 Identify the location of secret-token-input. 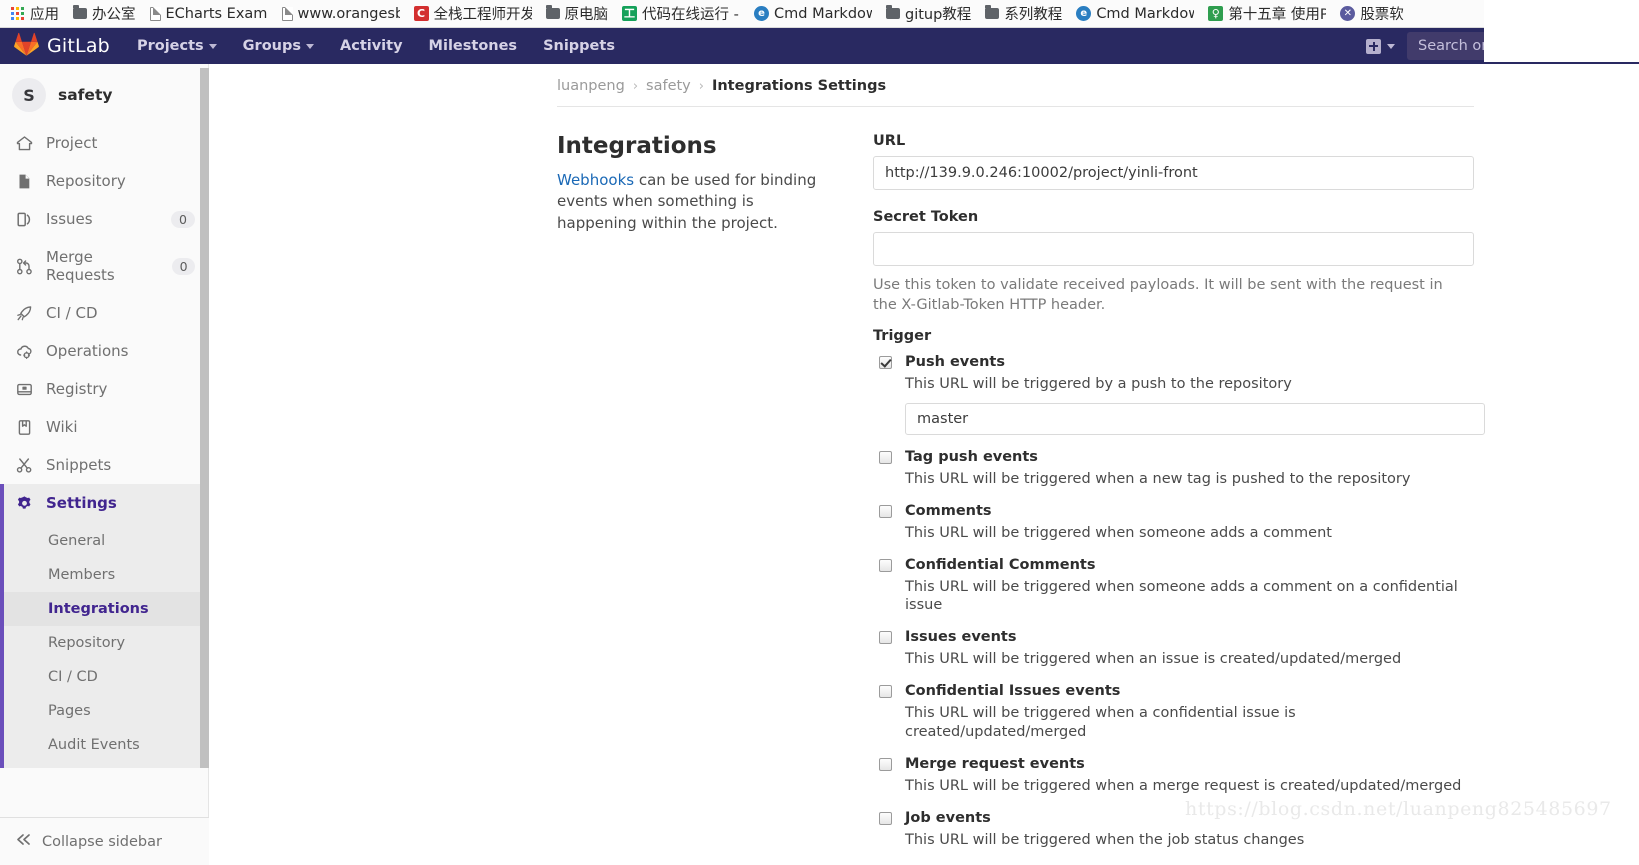
(1173, 249).